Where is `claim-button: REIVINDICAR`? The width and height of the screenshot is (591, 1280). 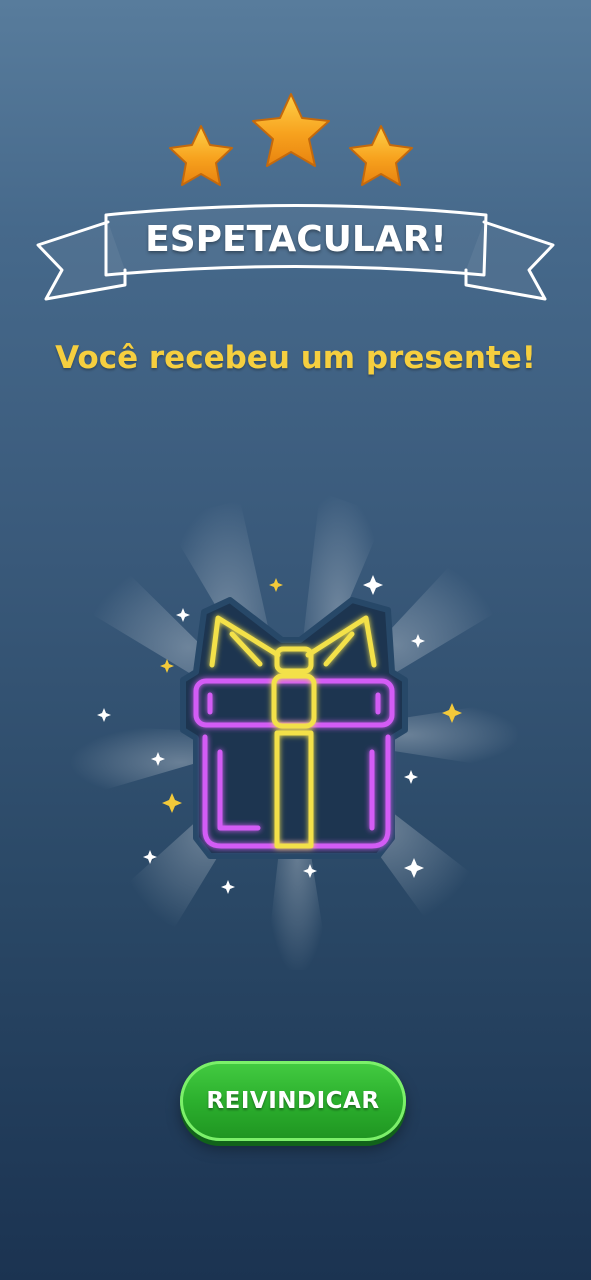
claim-button: REIVINDICAR is located at coordinates (293, 1101).